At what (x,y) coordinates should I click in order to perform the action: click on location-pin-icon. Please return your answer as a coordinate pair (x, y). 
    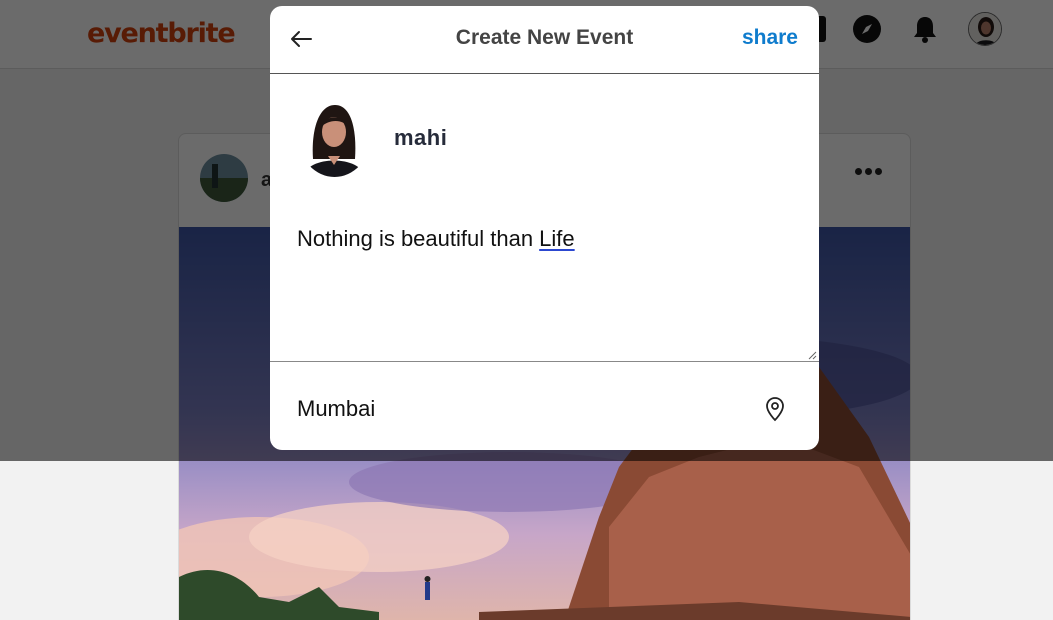
    Looking at the image, I should click on (775, 409).